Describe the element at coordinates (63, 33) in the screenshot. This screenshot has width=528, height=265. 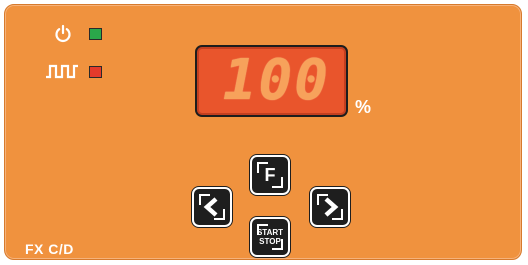
I see `power-icon` at that location.